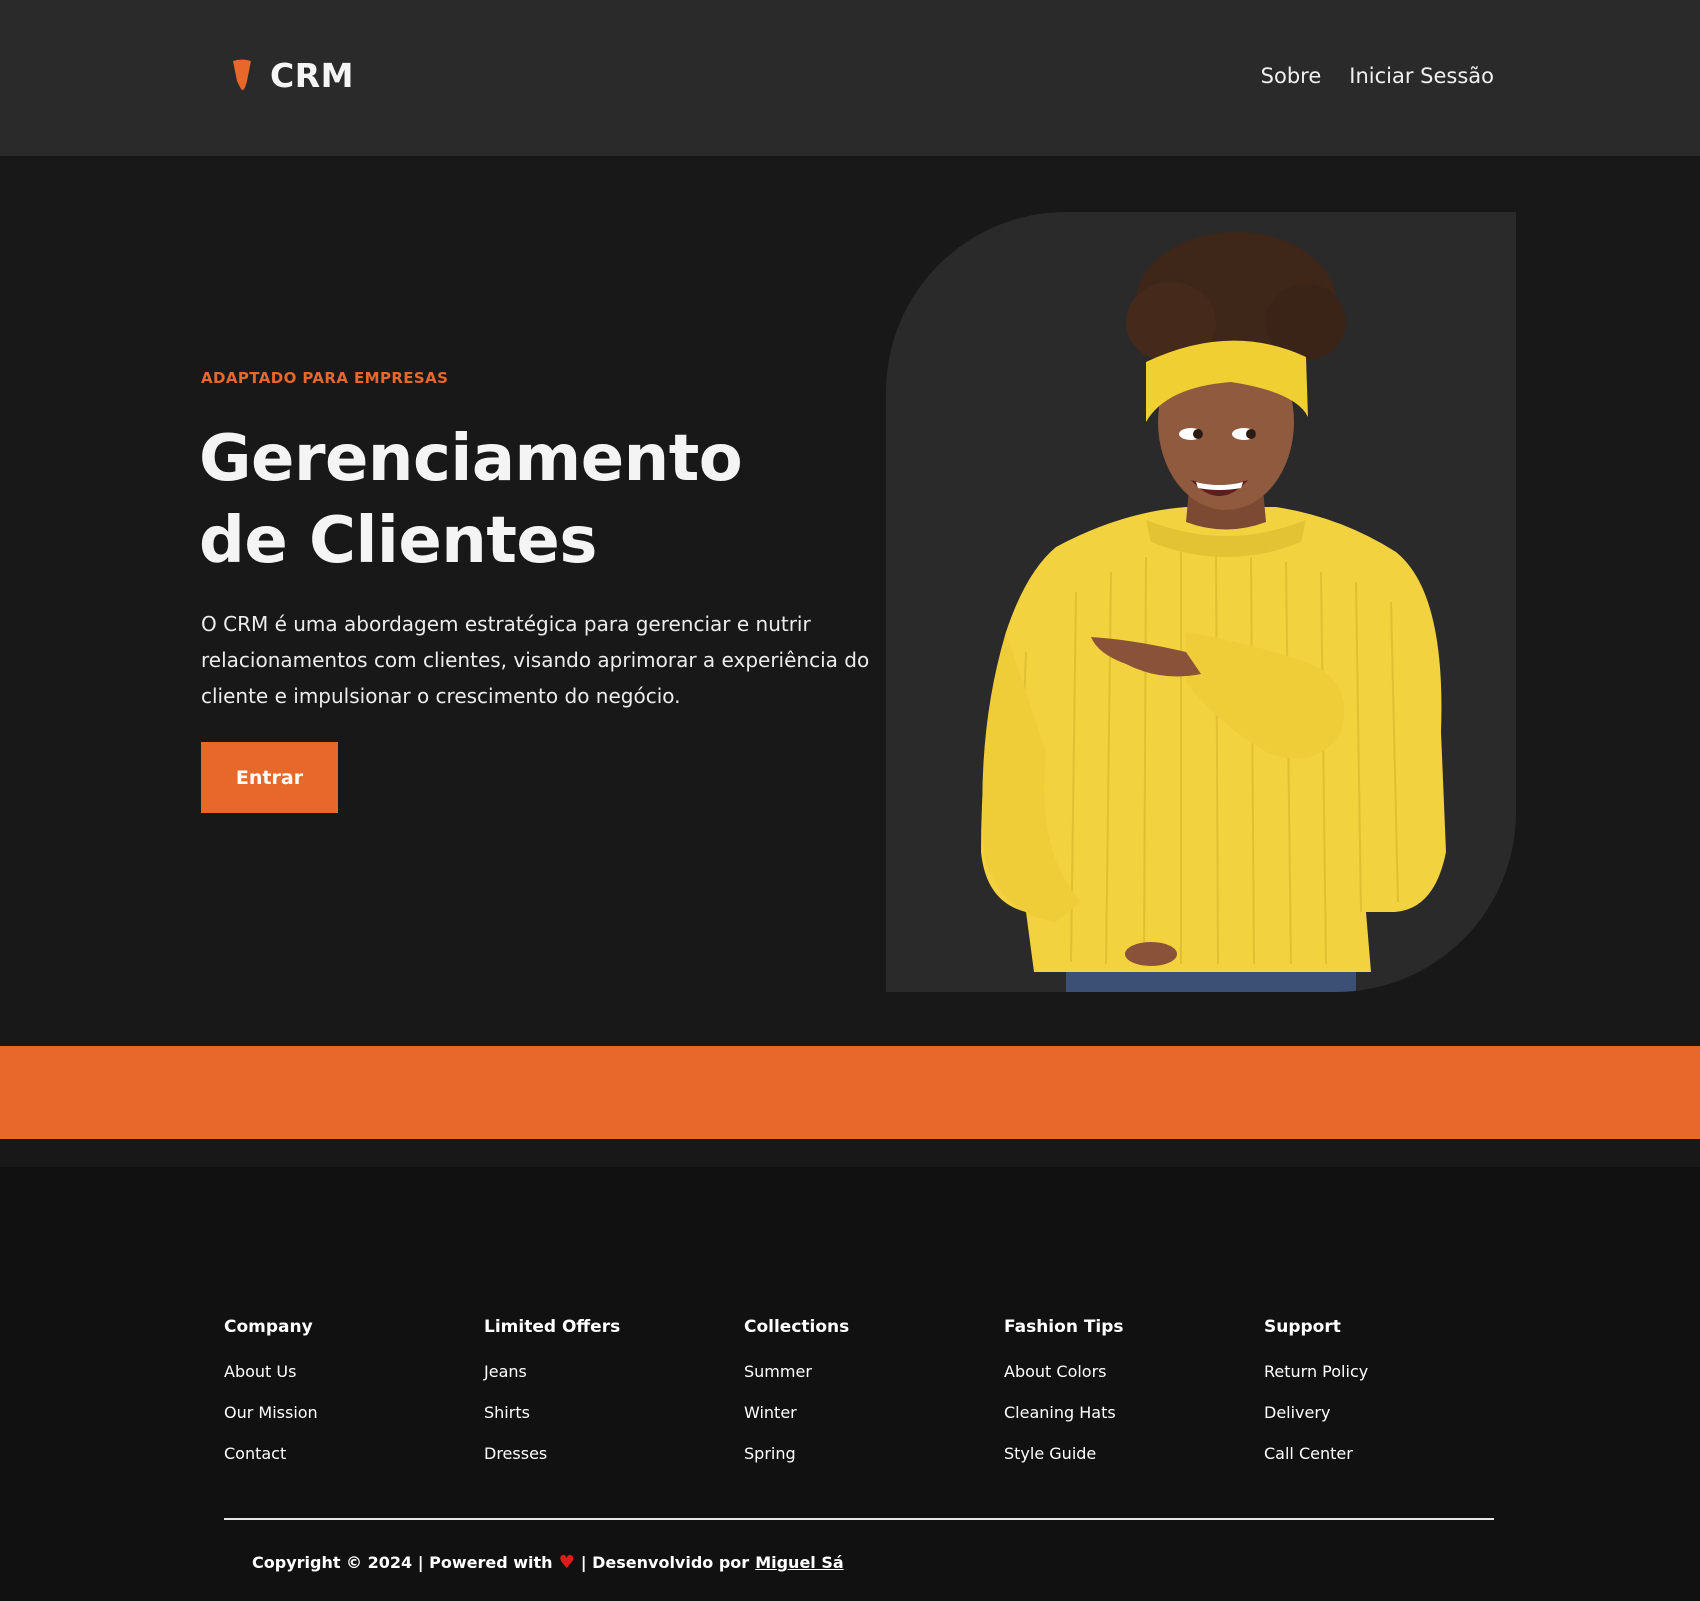 Image resolution: width=1700 pixels, height=1601 pixels. I want to click on carrot-drop-icon, so click(242, 74).